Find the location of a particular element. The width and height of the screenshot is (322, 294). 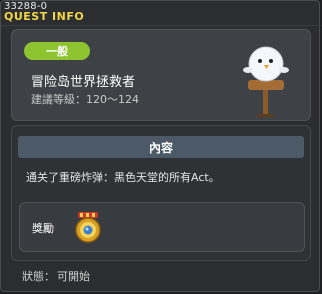

content-section-header: 內容 is located at coordinates (161, 147).